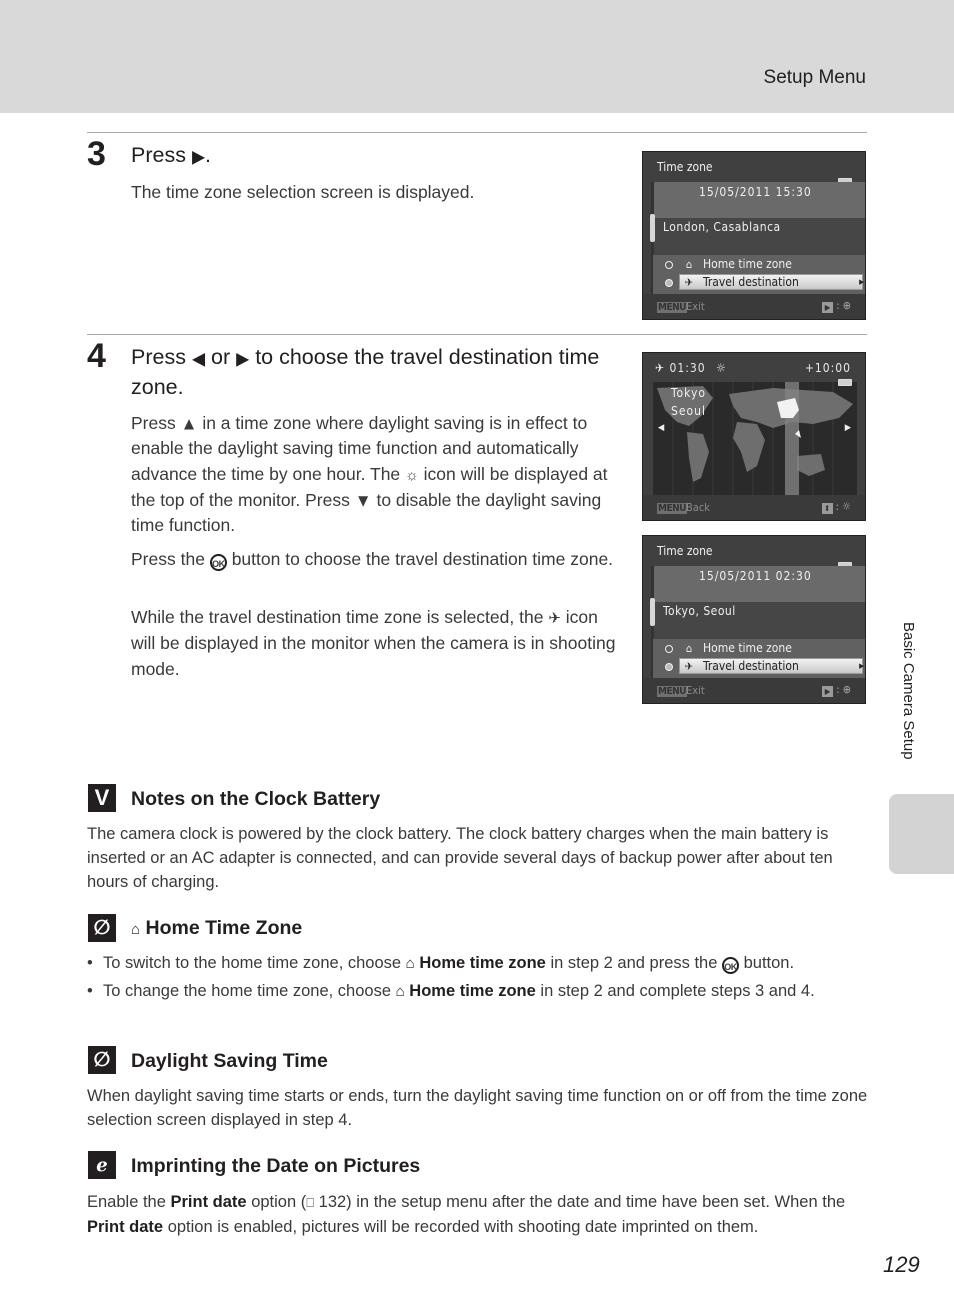 This screenshot has width=954, height=1314. What do you see at coordinates (769, 963) in the screenshot?
I see `text: button.` at bounding box center [769, 963].